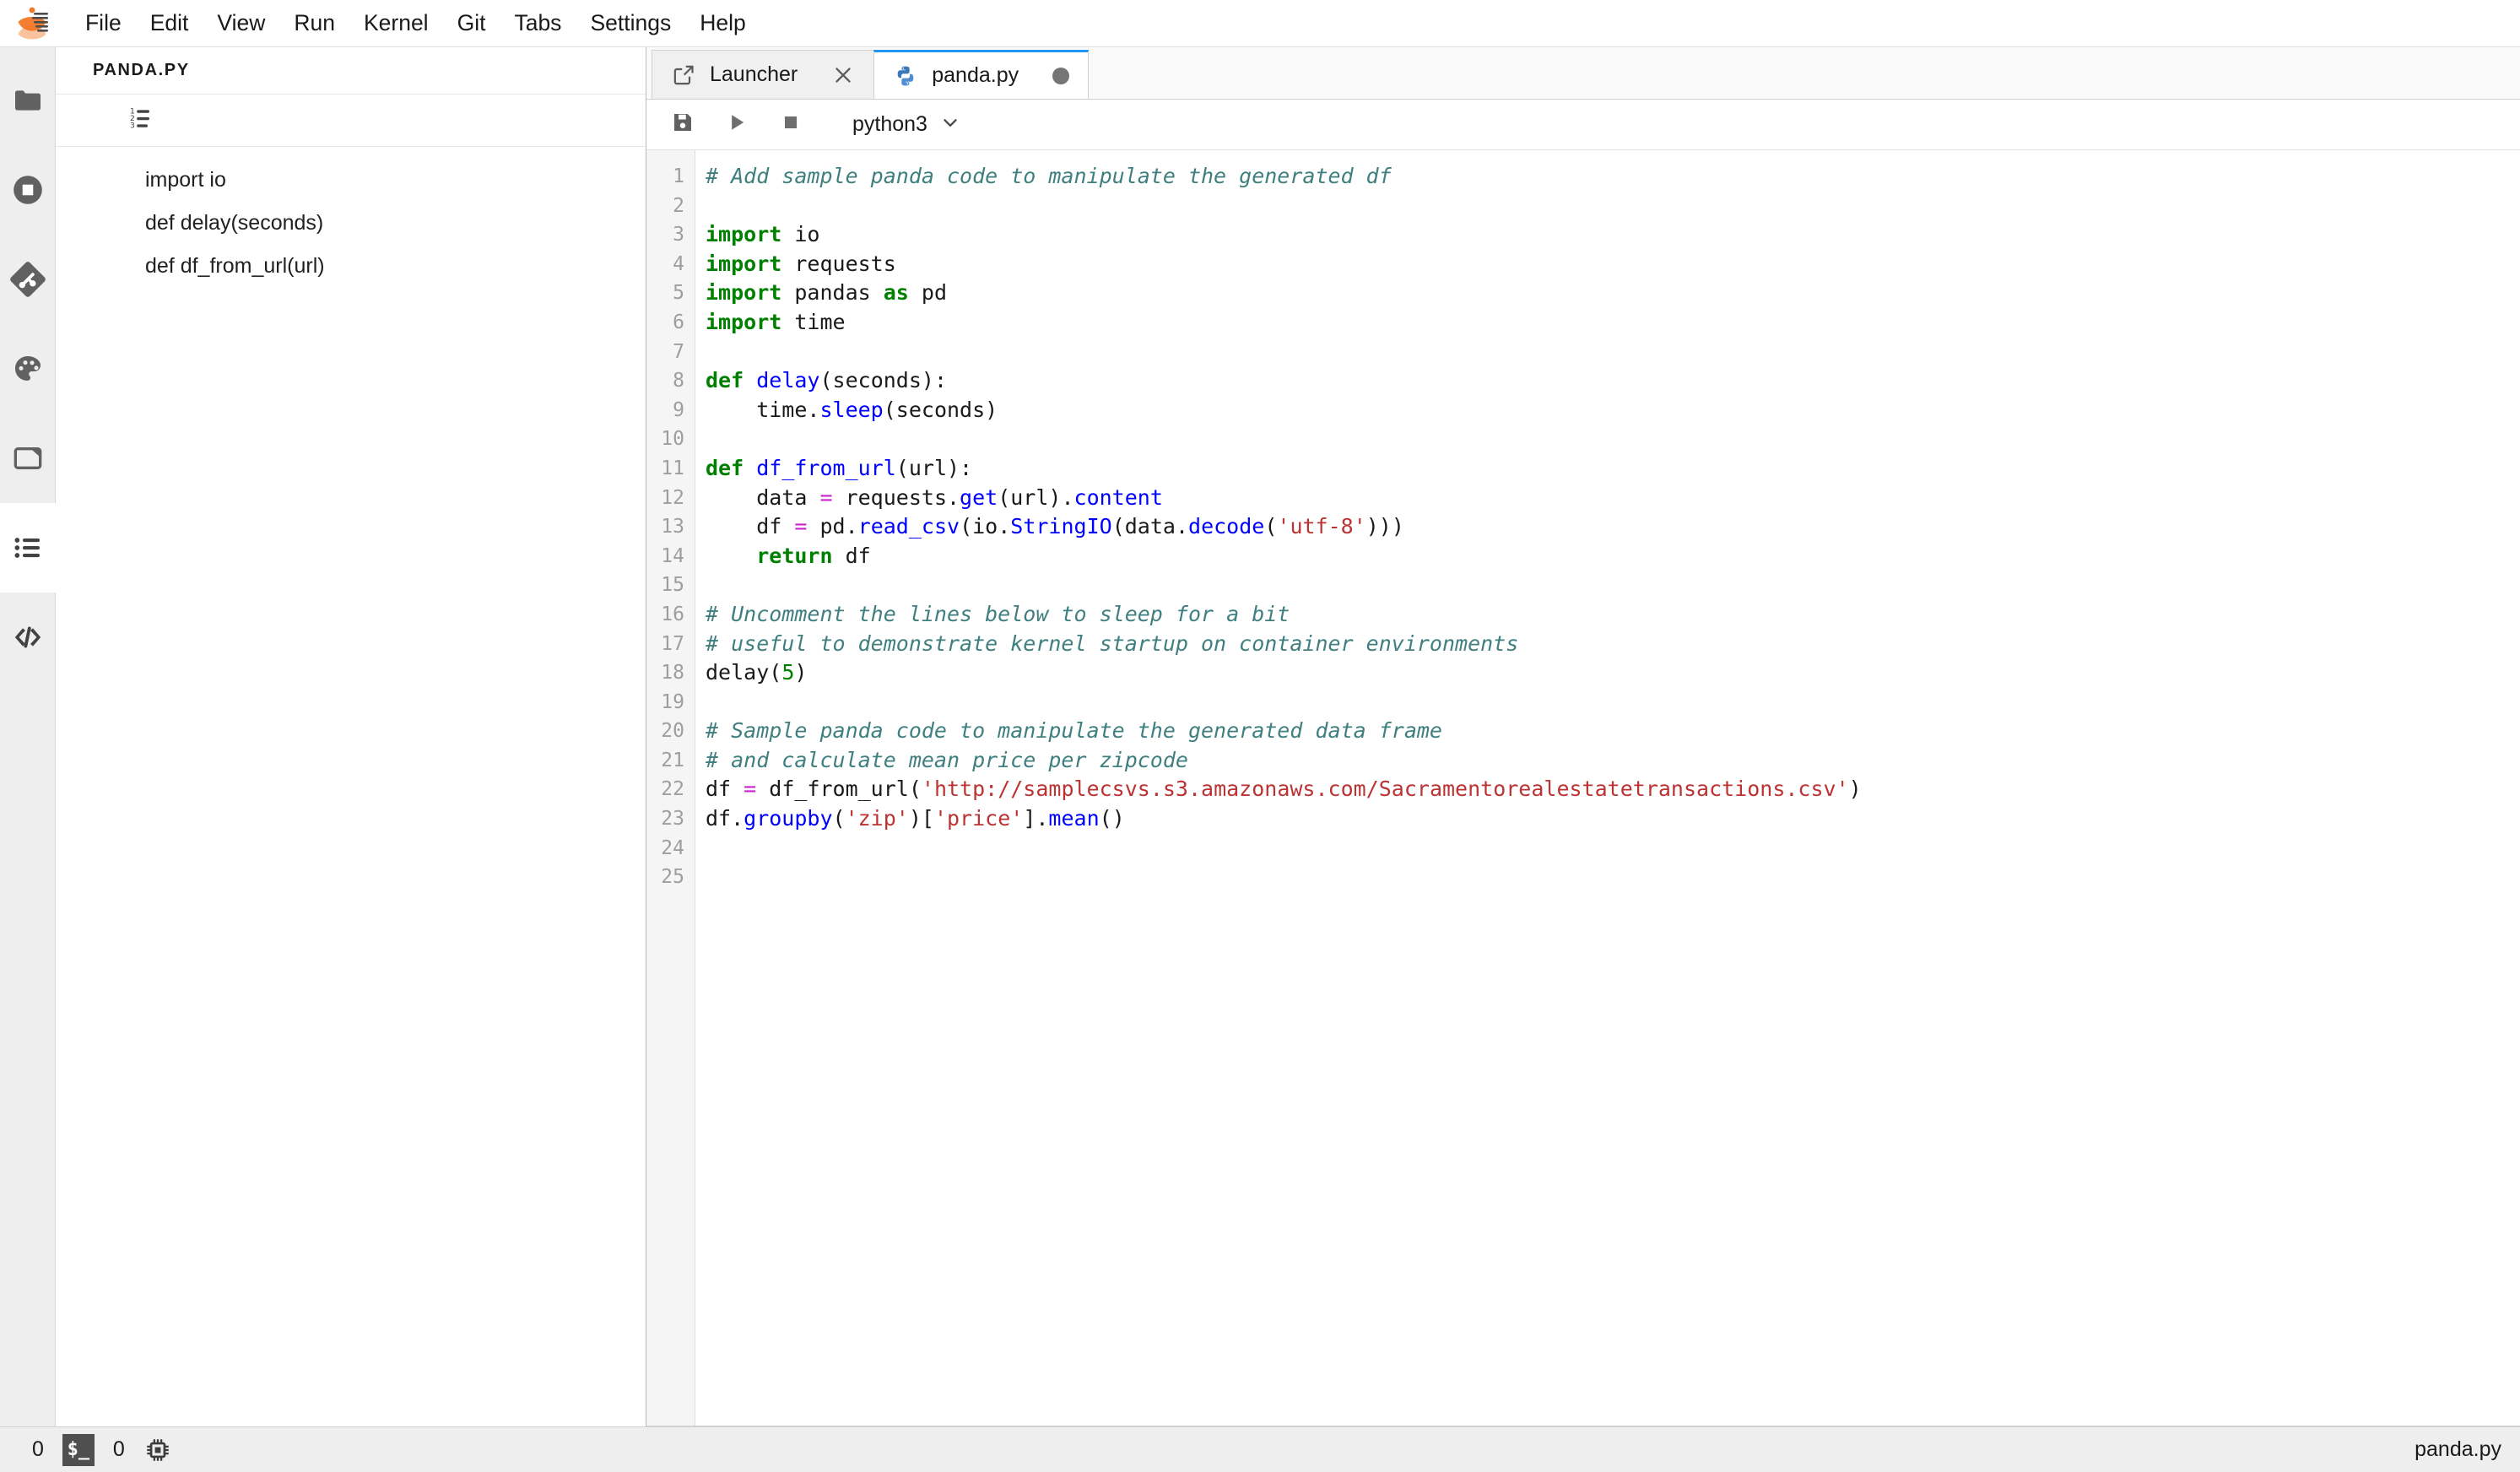 The height and width of the screenshot is (1472, 2520). Describe the element at coordinates (832, 526) in the screenshot. I see `code-token-plain: pd.` at that location.